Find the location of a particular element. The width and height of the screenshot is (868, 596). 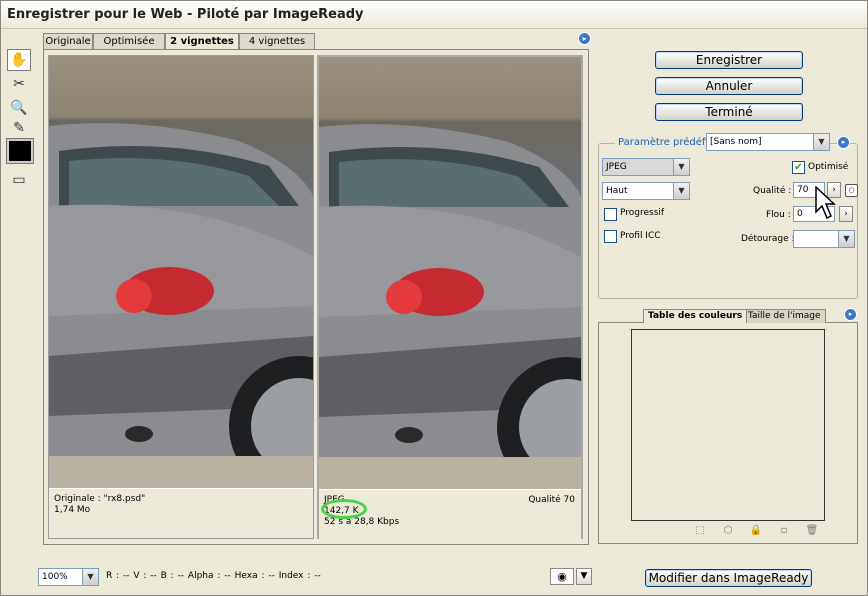

matte-label: Détourage : is located at coordinates (768, 239).